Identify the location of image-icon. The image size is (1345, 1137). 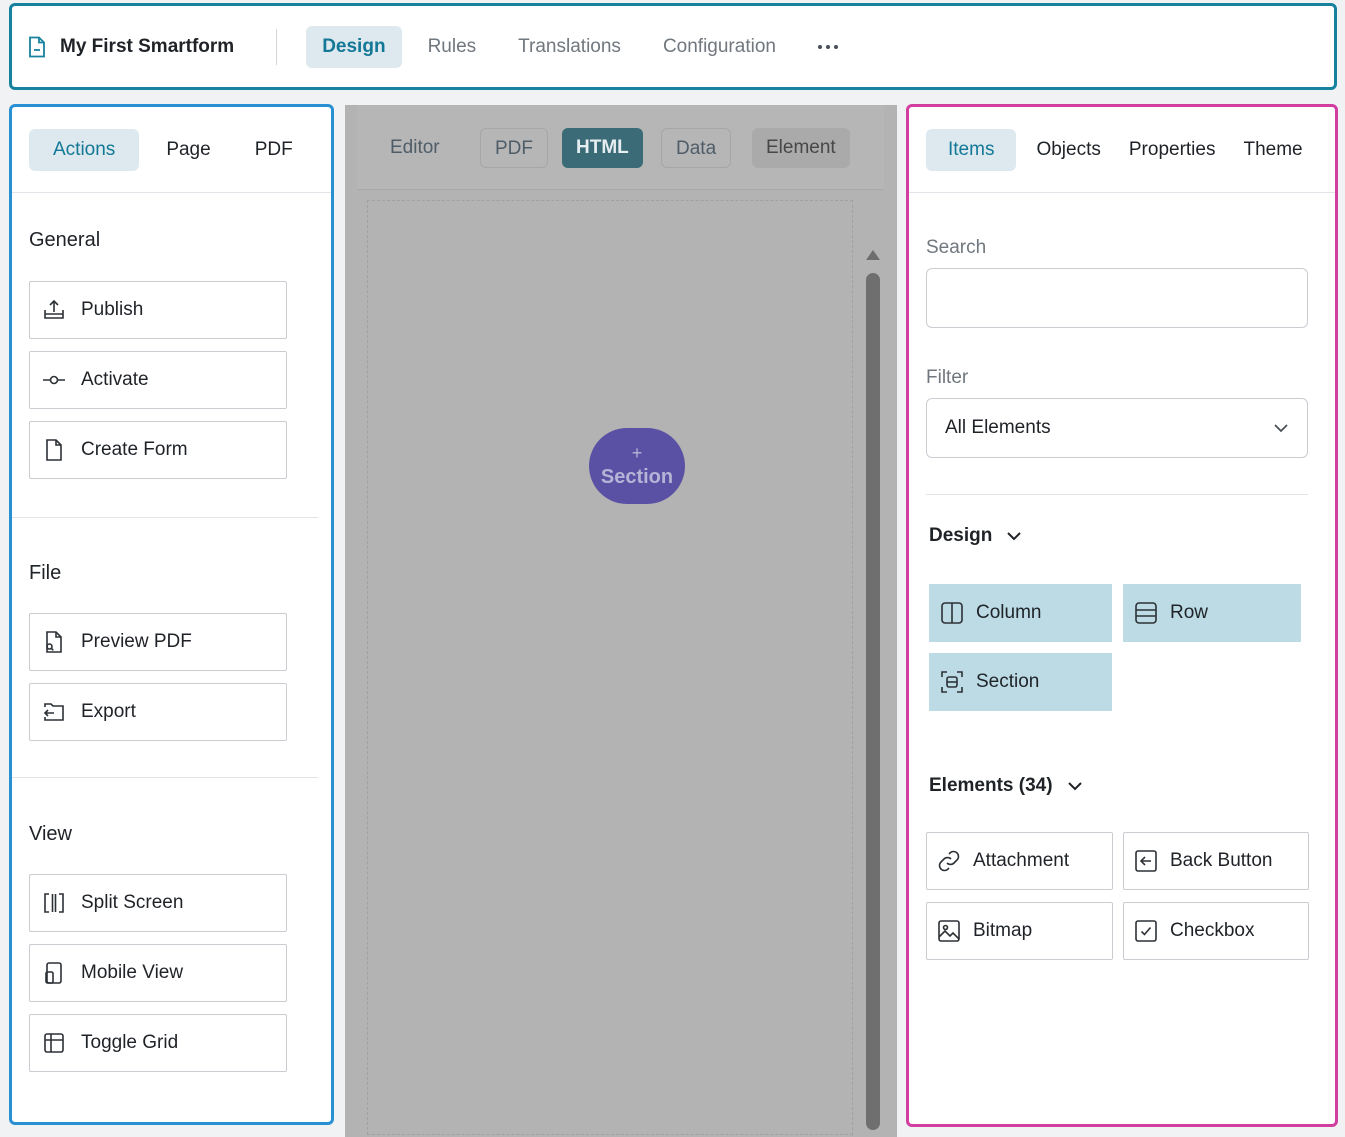
(949, 931).